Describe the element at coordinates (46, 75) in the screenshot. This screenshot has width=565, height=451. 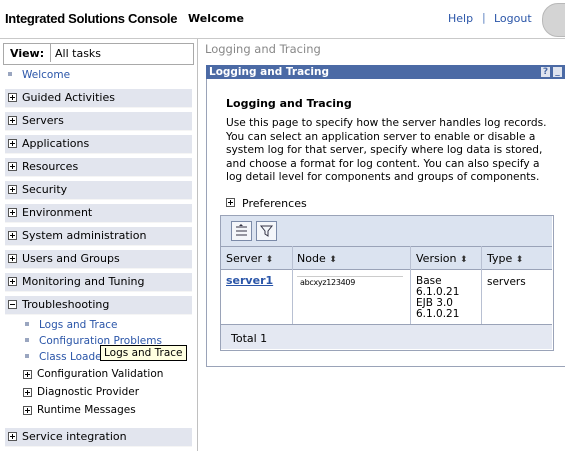
I see `nav-welcome-link: Welcome` at that location.